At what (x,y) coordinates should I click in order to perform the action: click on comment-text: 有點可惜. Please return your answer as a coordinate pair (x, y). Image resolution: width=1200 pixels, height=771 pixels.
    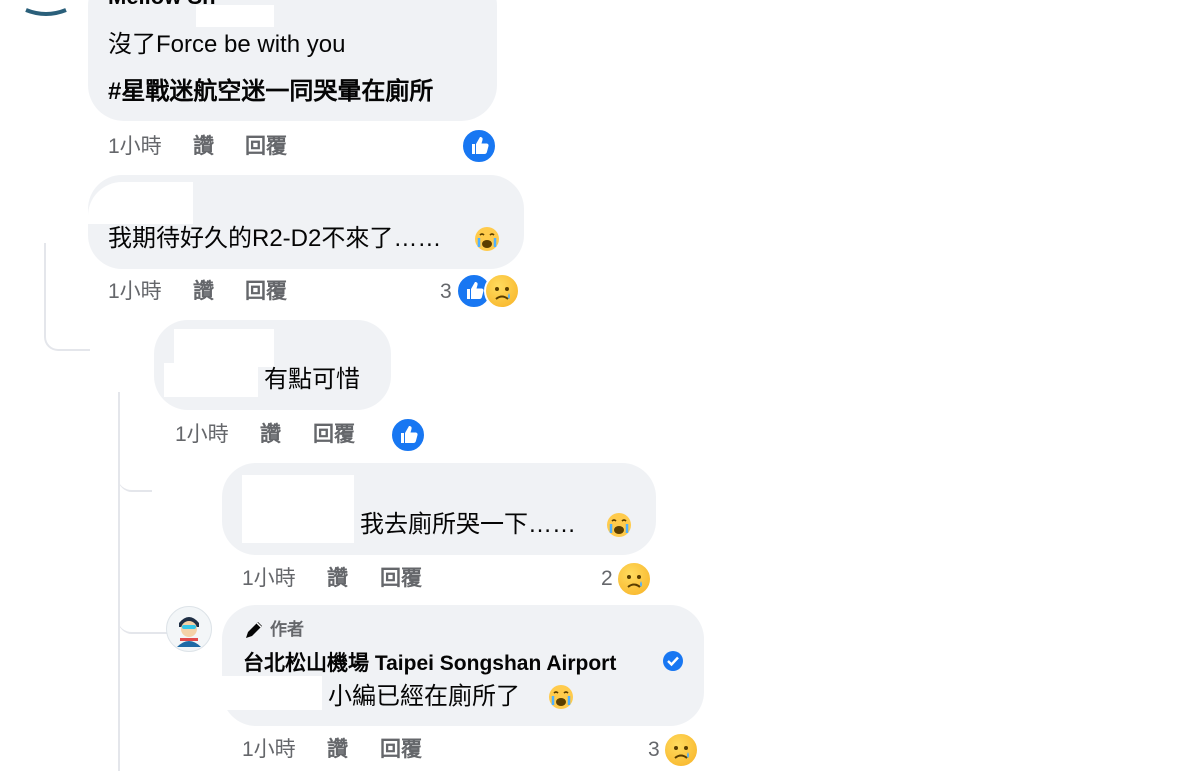
    Looking at the image, I should click on (312, 379).